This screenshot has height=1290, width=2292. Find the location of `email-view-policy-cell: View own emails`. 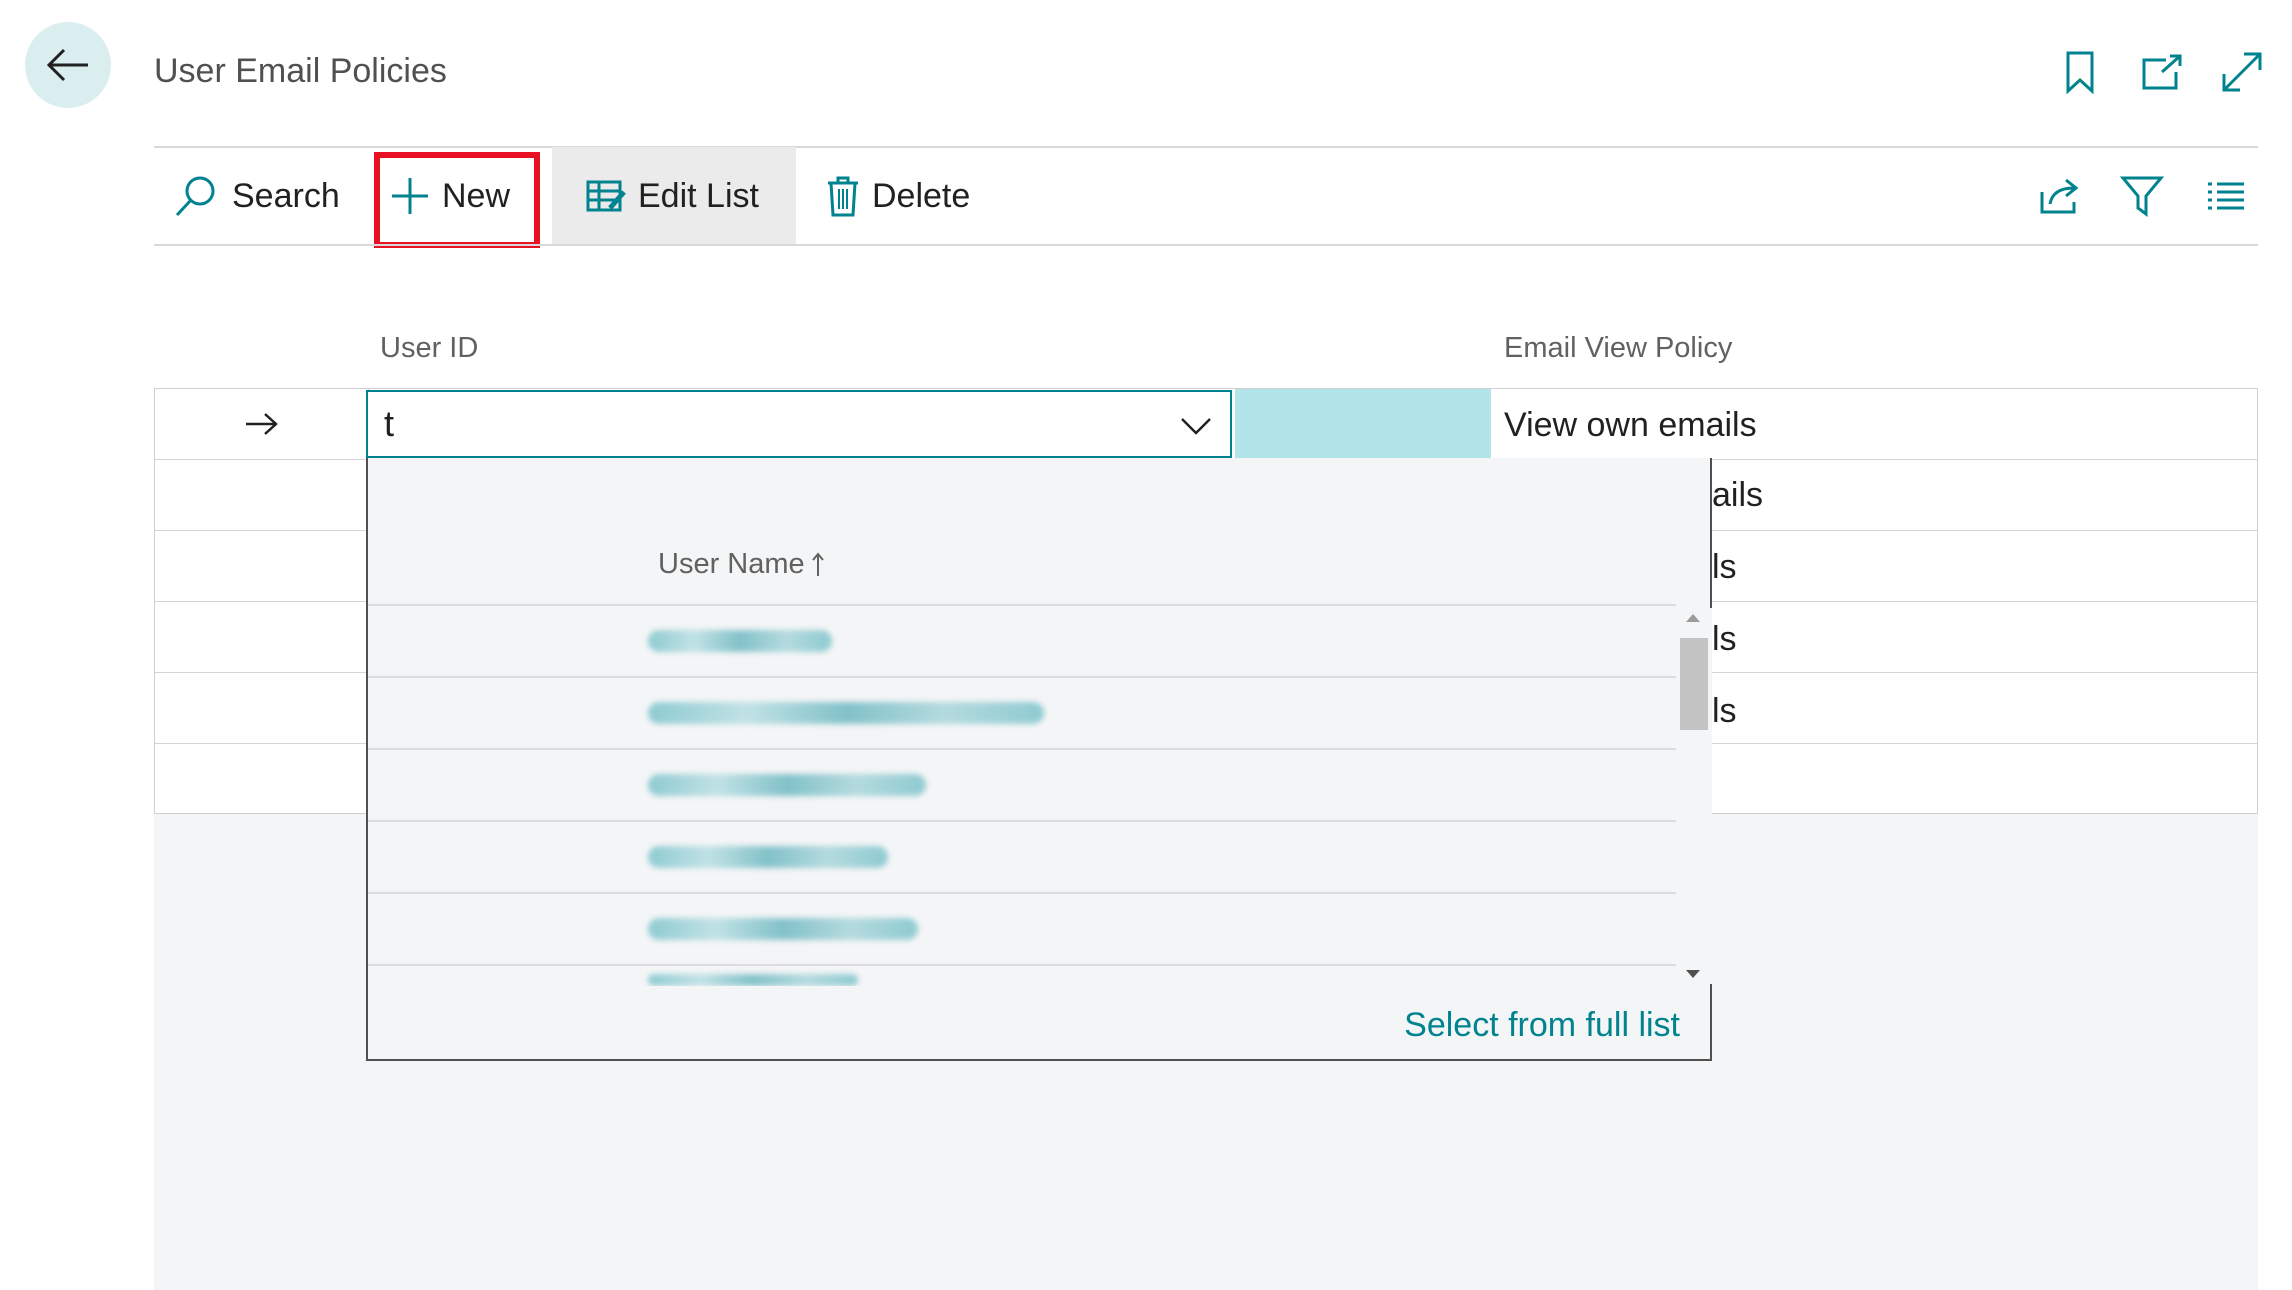

email-view-policy-cell: View own emails is located at coordinates (1630, 425).